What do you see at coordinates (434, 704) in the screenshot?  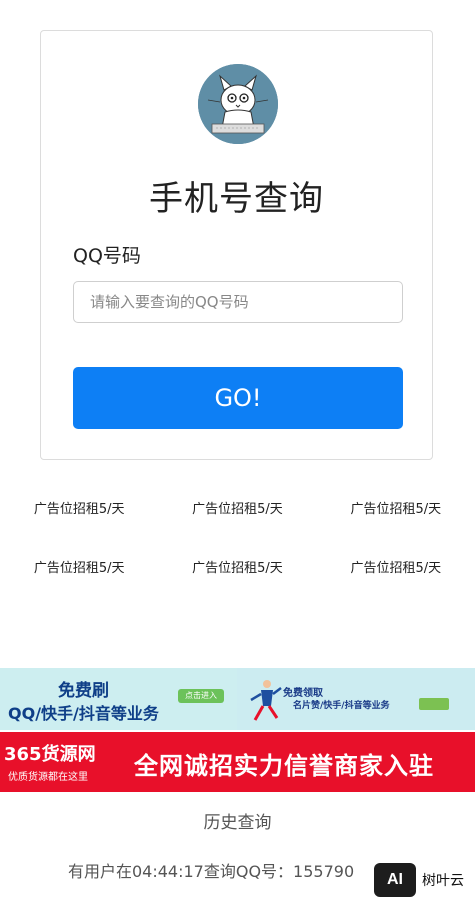 I see `promo-right-tag` at bounding box center [434, 704].